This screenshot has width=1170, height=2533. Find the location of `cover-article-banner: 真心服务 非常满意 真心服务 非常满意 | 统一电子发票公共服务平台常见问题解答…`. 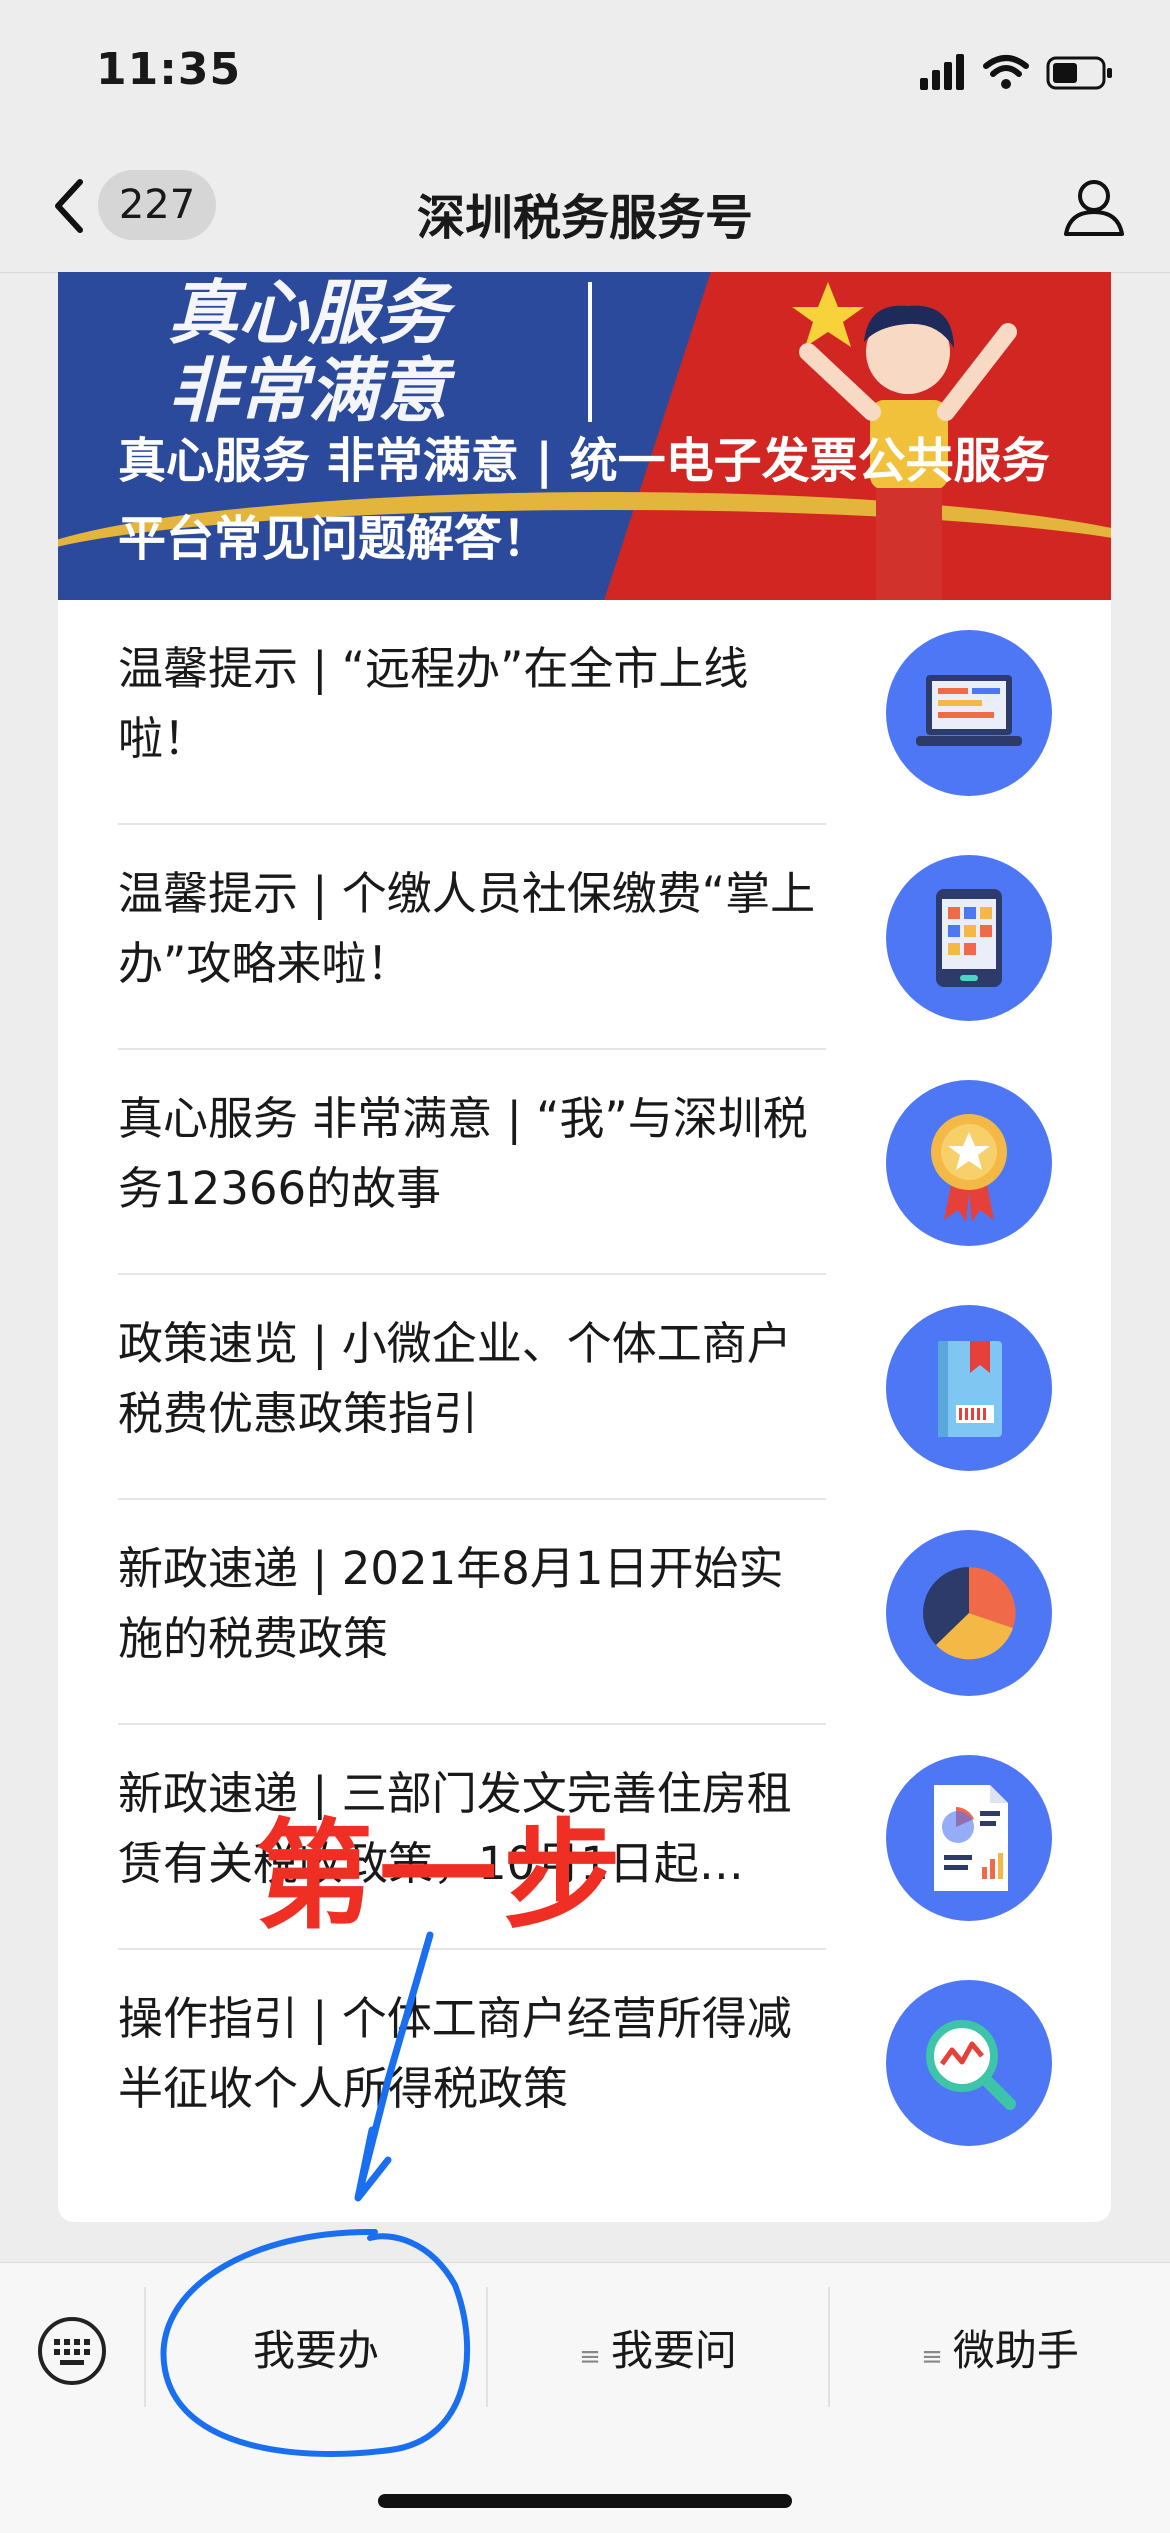

cover-article-banner: 真心服务 非常满意 真心服务 非常满意 | 统一电子发票公共服务平台常见问题解答… is located at coordinates (584, 436).